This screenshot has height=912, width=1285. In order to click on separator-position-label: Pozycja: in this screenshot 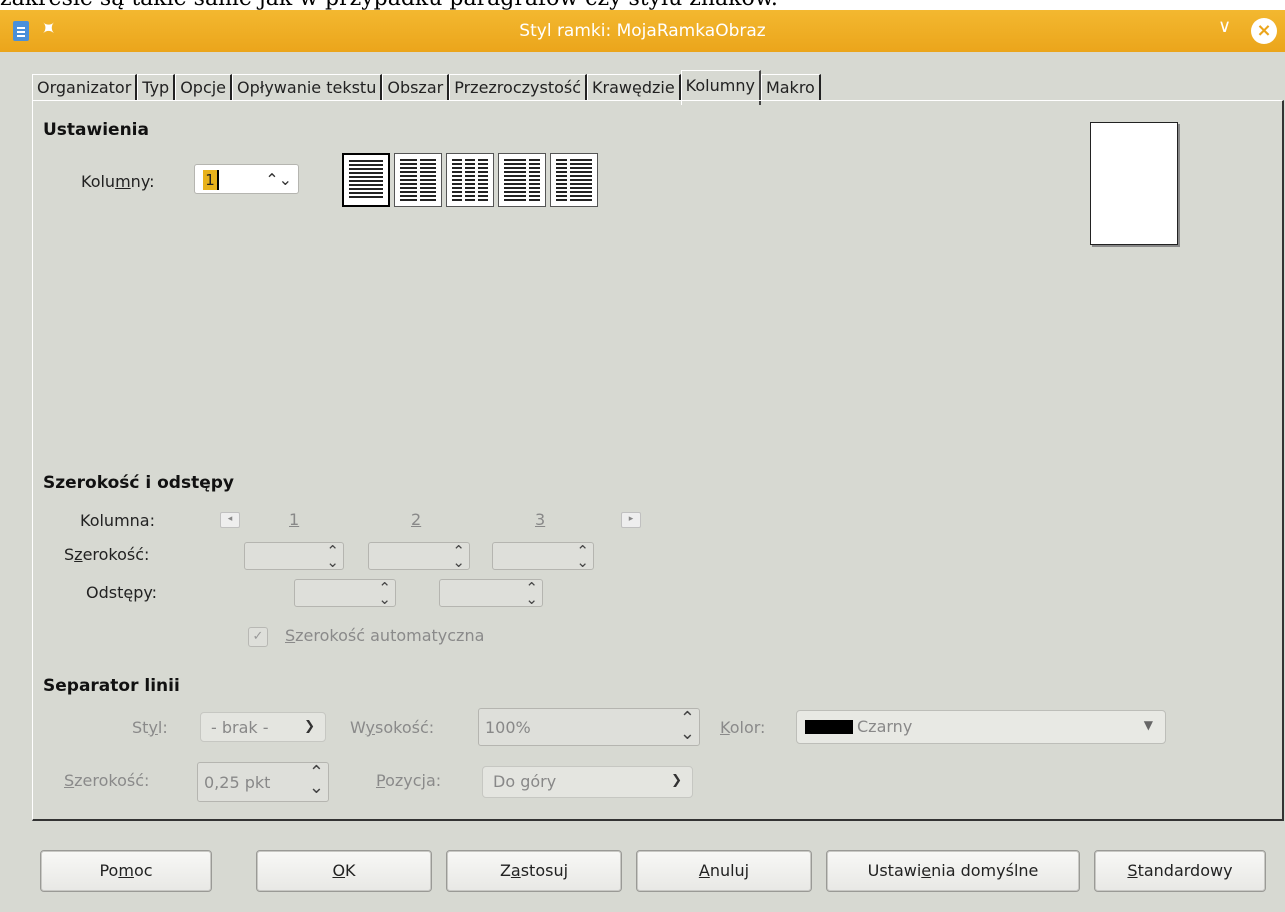, I will do `click(409, 780)`.